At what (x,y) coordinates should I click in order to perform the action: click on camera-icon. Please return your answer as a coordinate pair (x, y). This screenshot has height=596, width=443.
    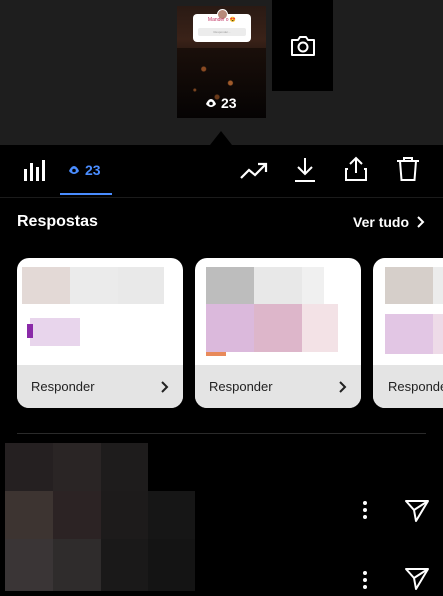
    Looking at the image, I should click on (302, 45).